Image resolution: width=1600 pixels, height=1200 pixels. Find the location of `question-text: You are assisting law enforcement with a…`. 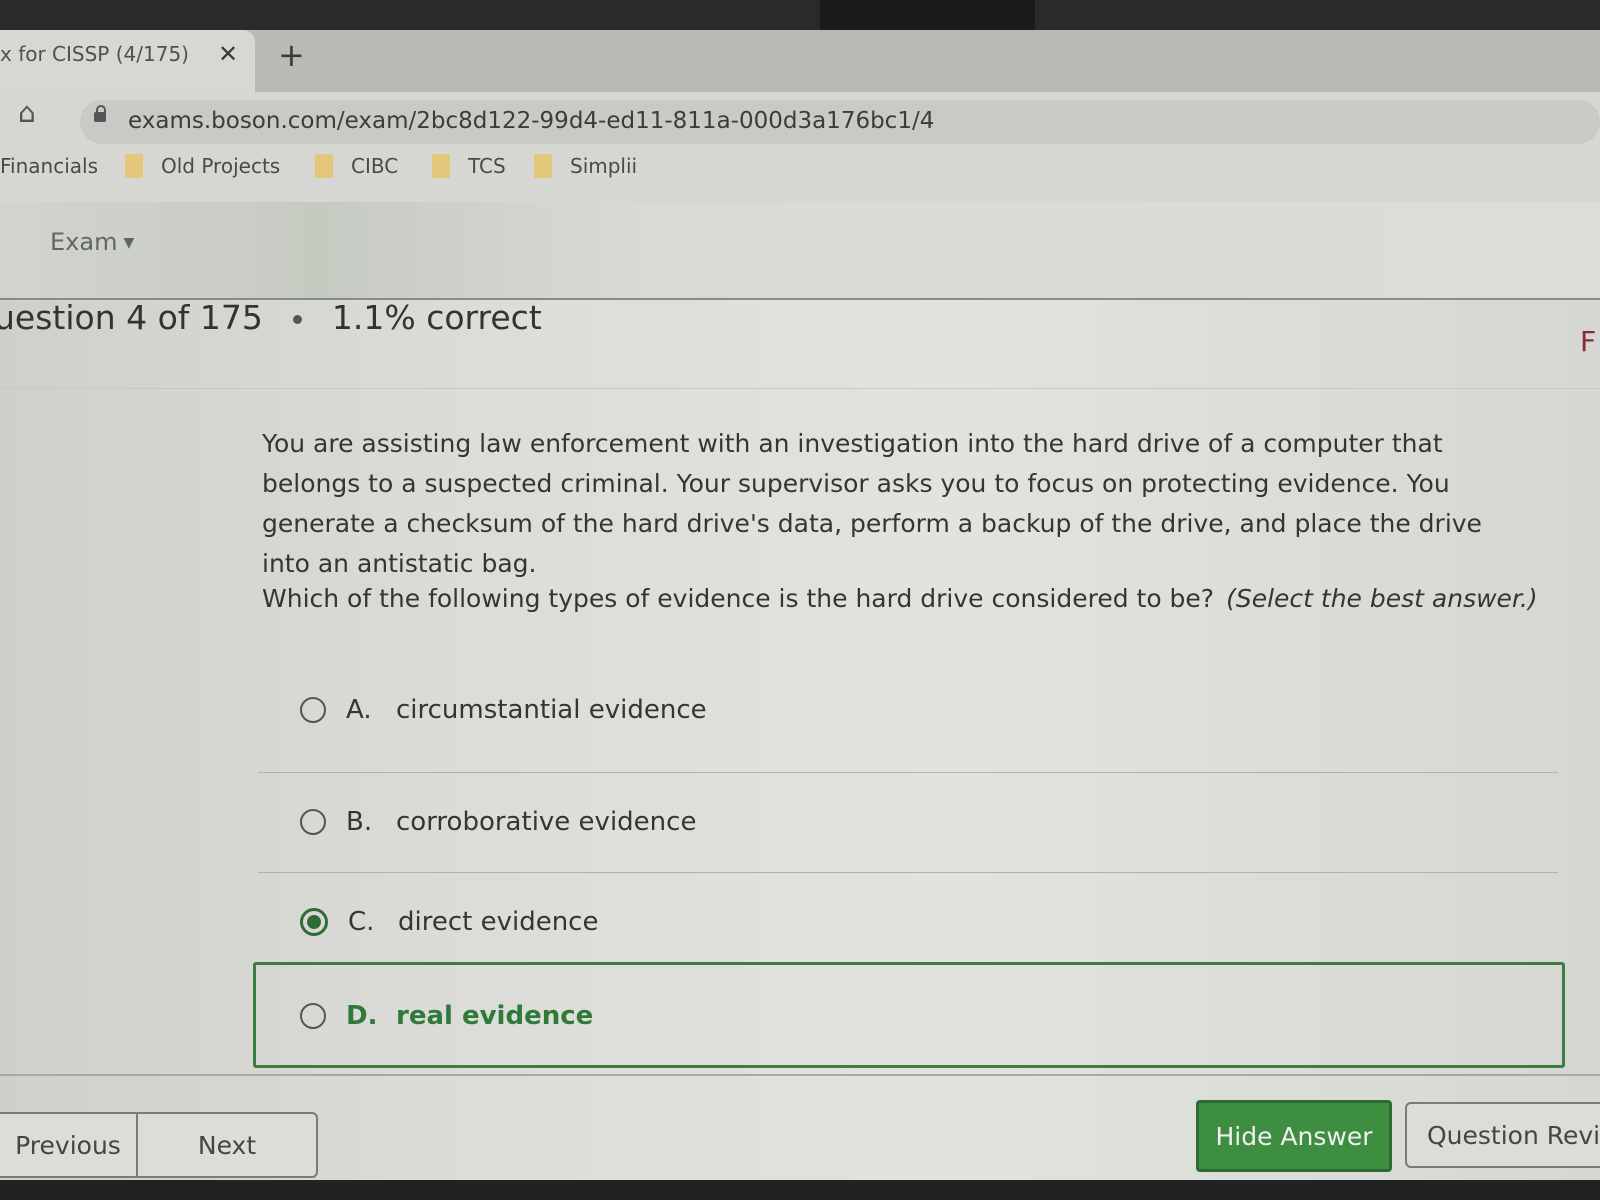

question-text: You are assisting law enforcement with a… is located at coordinates (872, 503).